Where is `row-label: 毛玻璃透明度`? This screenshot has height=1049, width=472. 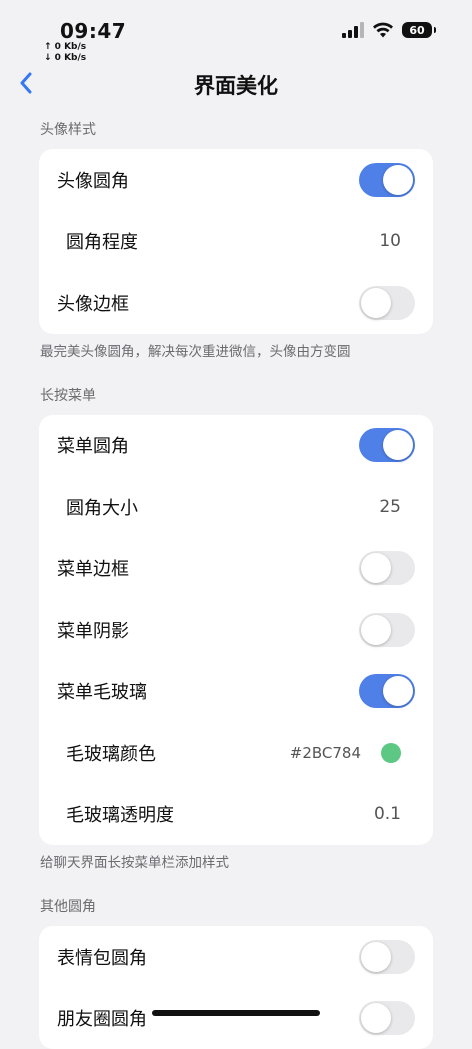 row-label: 毛玻璃透明度 is located at coordinates (215, 814).